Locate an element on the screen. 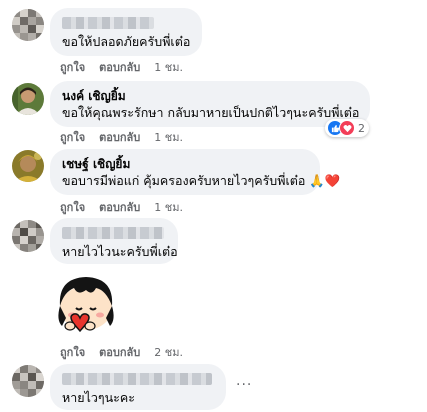 Image resolution: width=427 pixels, height=412 pixels. reaction-summary: 2 is located at coordinates (347, 128).